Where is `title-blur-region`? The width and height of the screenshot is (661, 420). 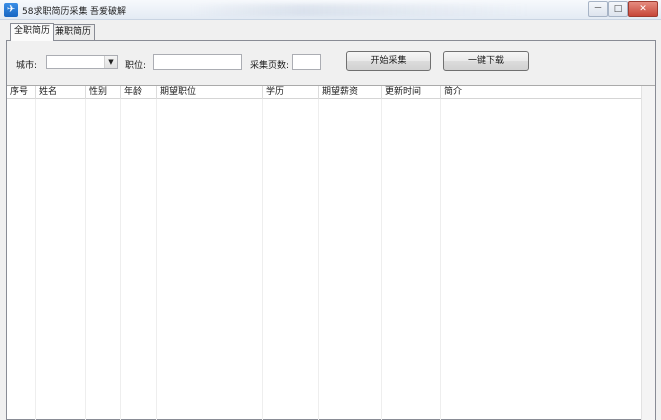 title-blur-region is located at coordinates (360, 10).